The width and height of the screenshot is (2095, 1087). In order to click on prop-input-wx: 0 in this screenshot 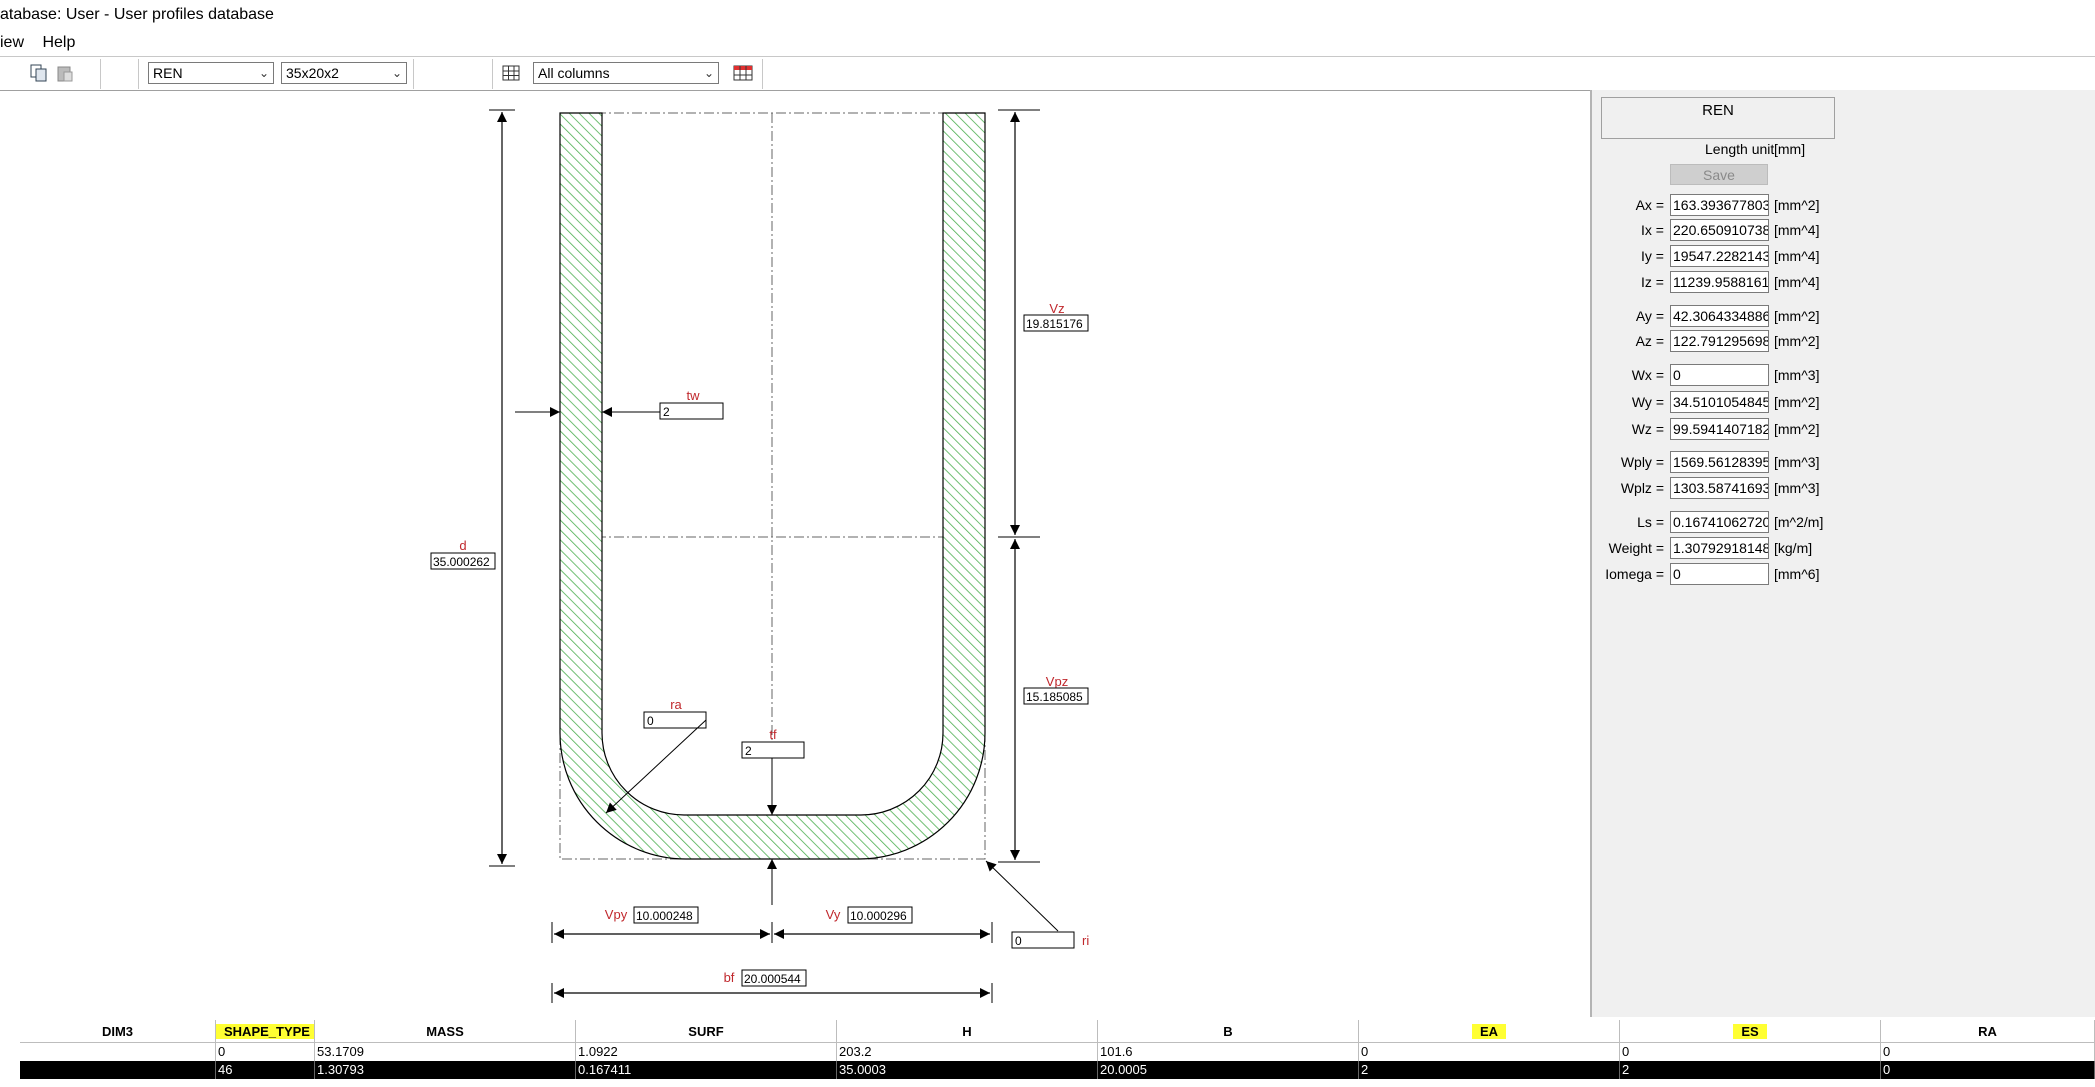, I will do `click(1719, 375)`.